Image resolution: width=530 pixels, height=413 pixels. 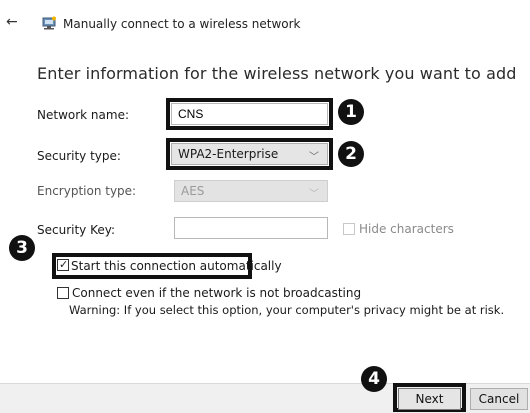 I want to click on window-title: Manually connect to a wireless network, so click(x=182, y=24).